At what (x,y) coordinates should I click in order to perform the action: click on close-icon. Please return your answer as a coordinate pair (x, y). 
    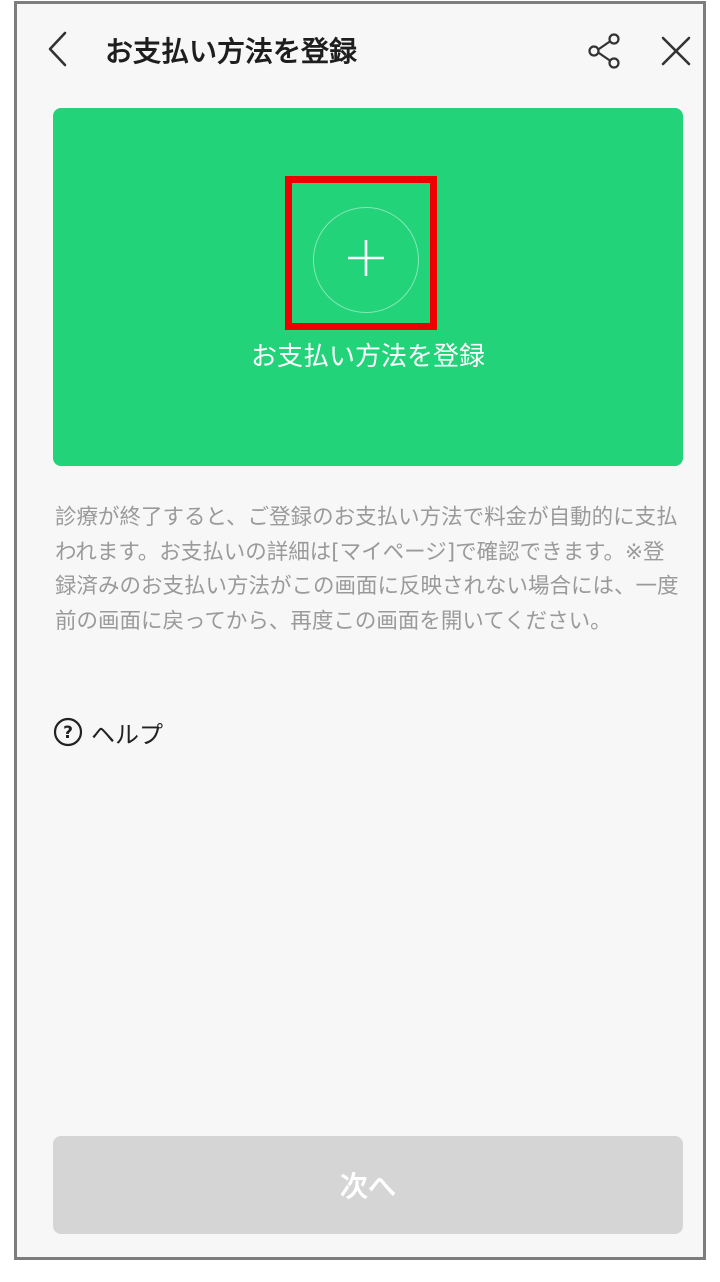
    Looking at the image, I should click on (676, 53).